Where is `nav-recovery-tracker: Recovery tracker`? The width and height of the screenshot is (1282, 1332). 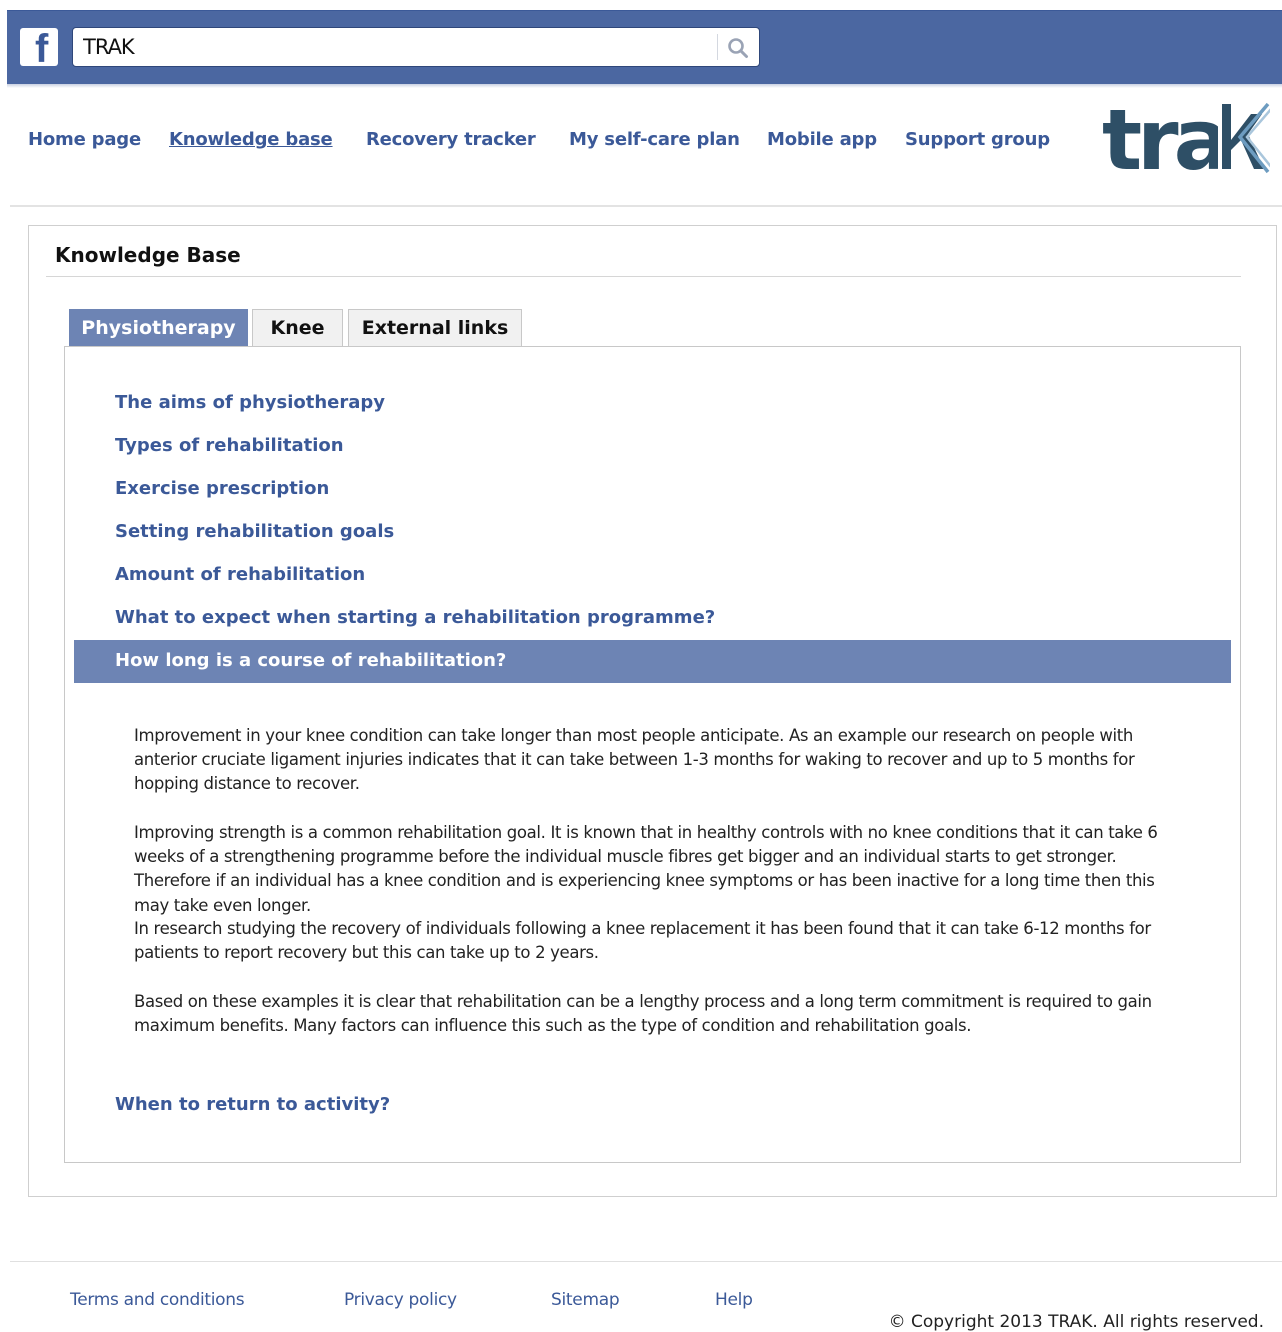
nav-recovery-tracker: Recovery tracker is located at coordinates (451, 139).